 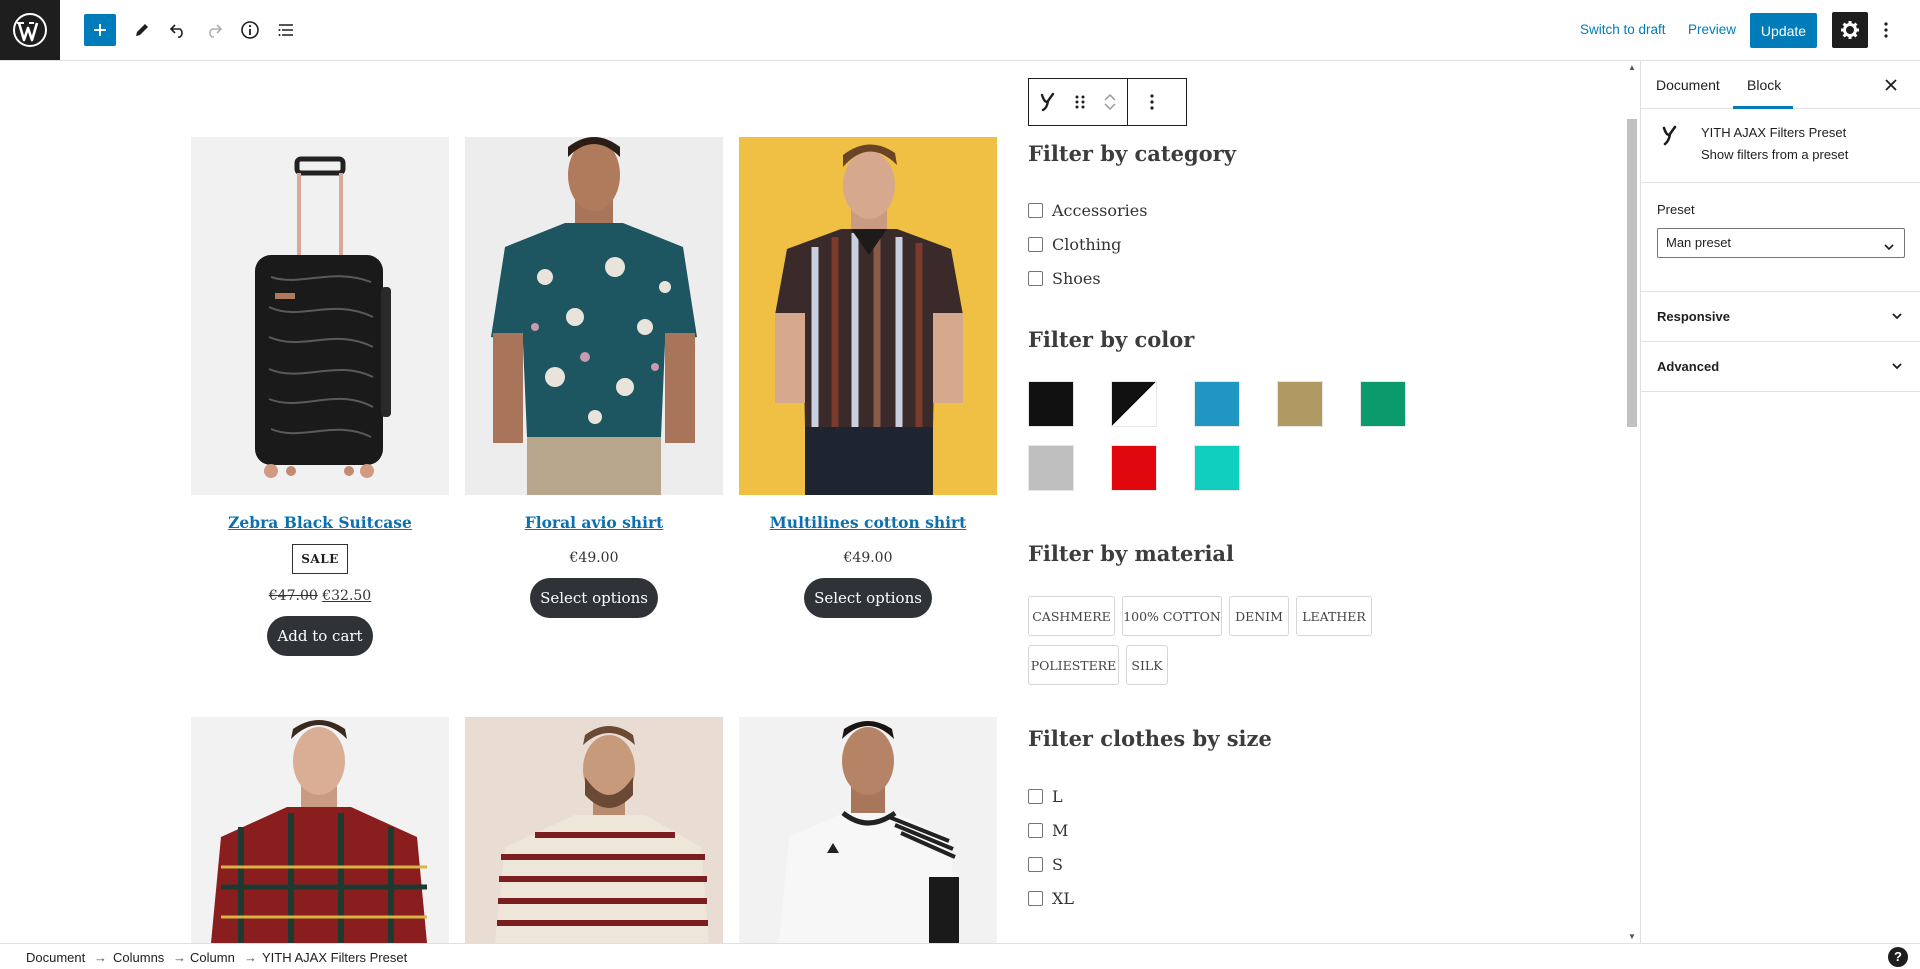 What do you see at coordinates (1693, 316) in the screenshot?
I see `panel-title: Responsive` at bounding box center [1693, 316].